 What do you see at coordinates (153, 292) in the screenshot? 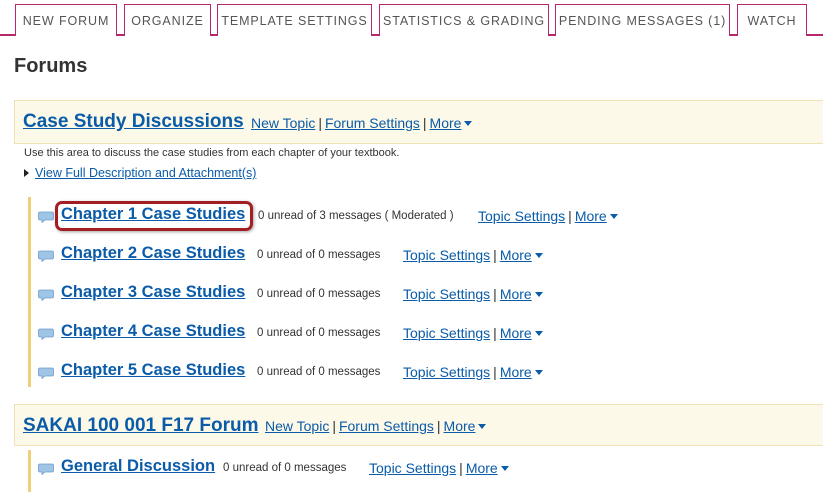
I see `topic-title-link: Chapter 3 Case Studies` at bounding box center [153, 292].